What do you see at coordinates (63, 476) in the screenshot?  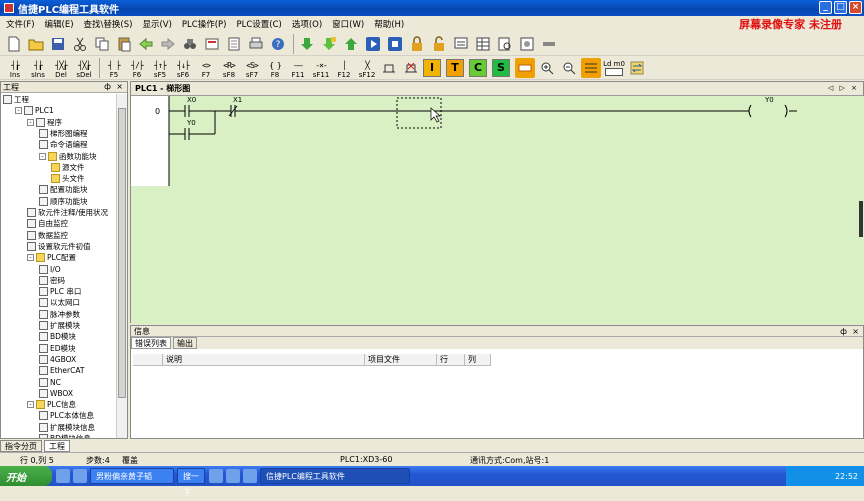 I see `quick-launch-app-icon` at bounding box center [63, 476].